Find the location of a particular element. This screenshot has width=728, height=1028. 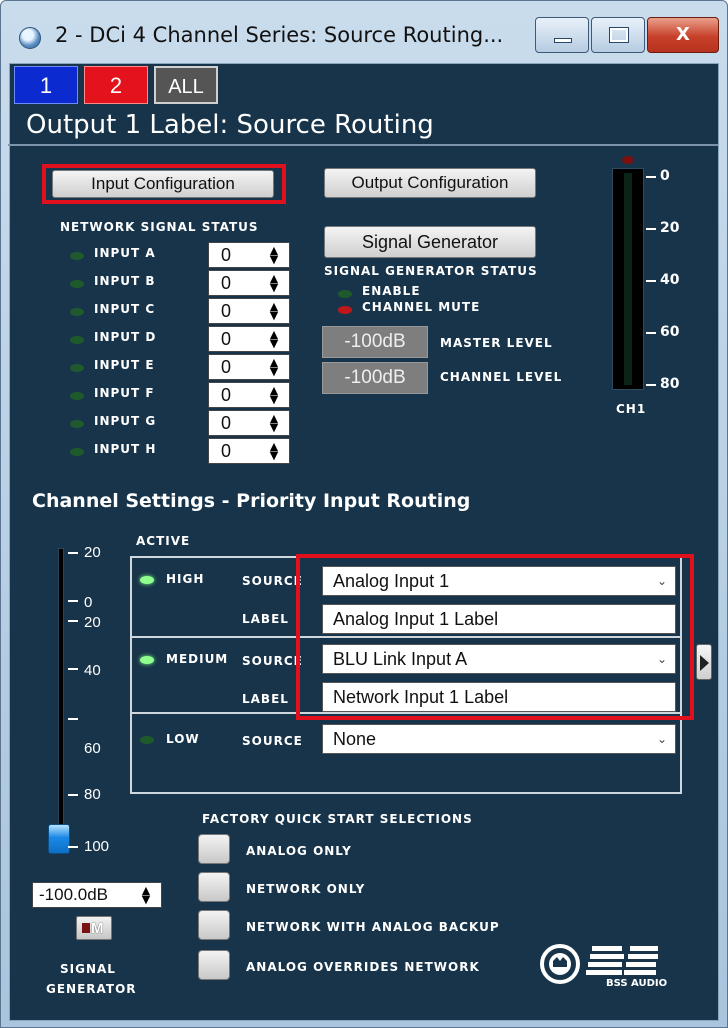

input-d-led is located at coordinates (77, 340).